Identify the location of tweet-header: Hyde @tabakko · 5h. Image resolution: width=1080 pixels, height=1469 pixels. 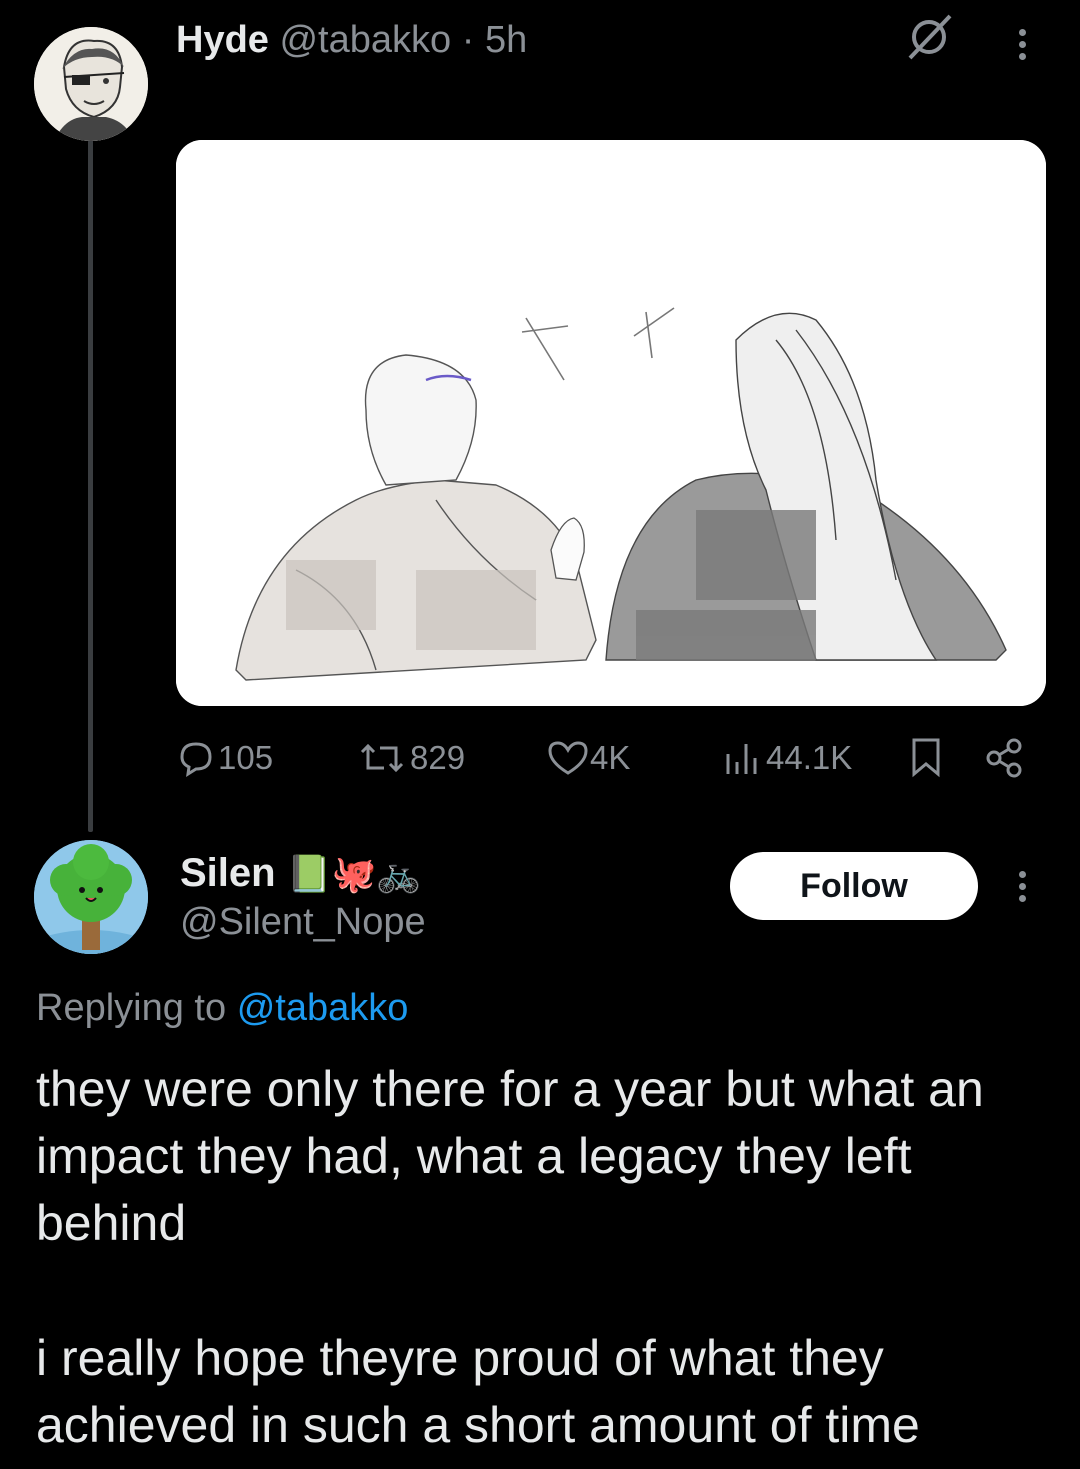
(351, 40).